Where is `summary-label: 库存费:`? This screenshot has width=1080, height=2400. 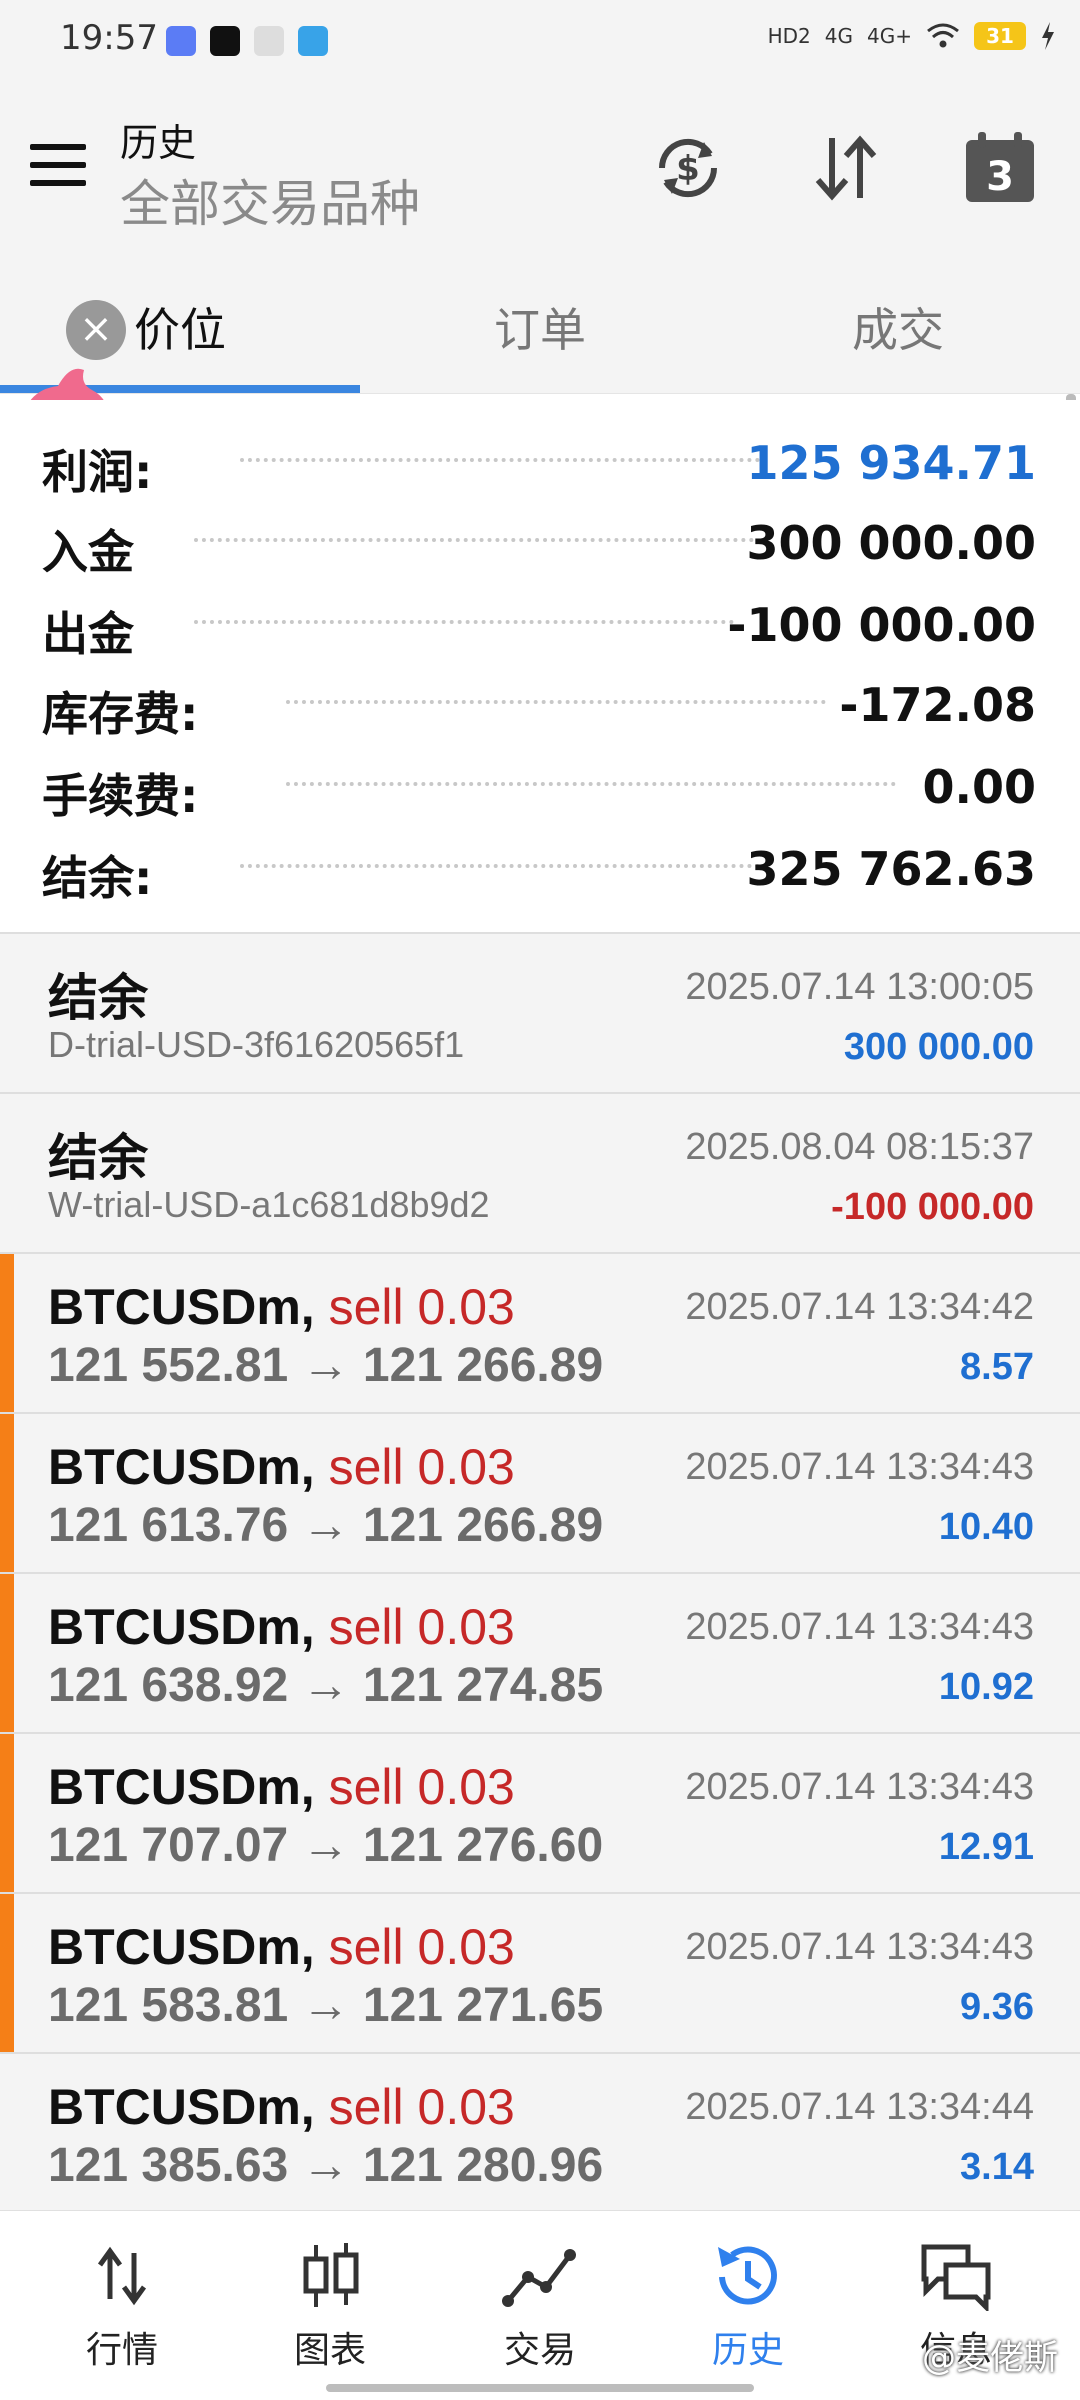 summary-label: 库存费: is located at coordinates (120, 714).